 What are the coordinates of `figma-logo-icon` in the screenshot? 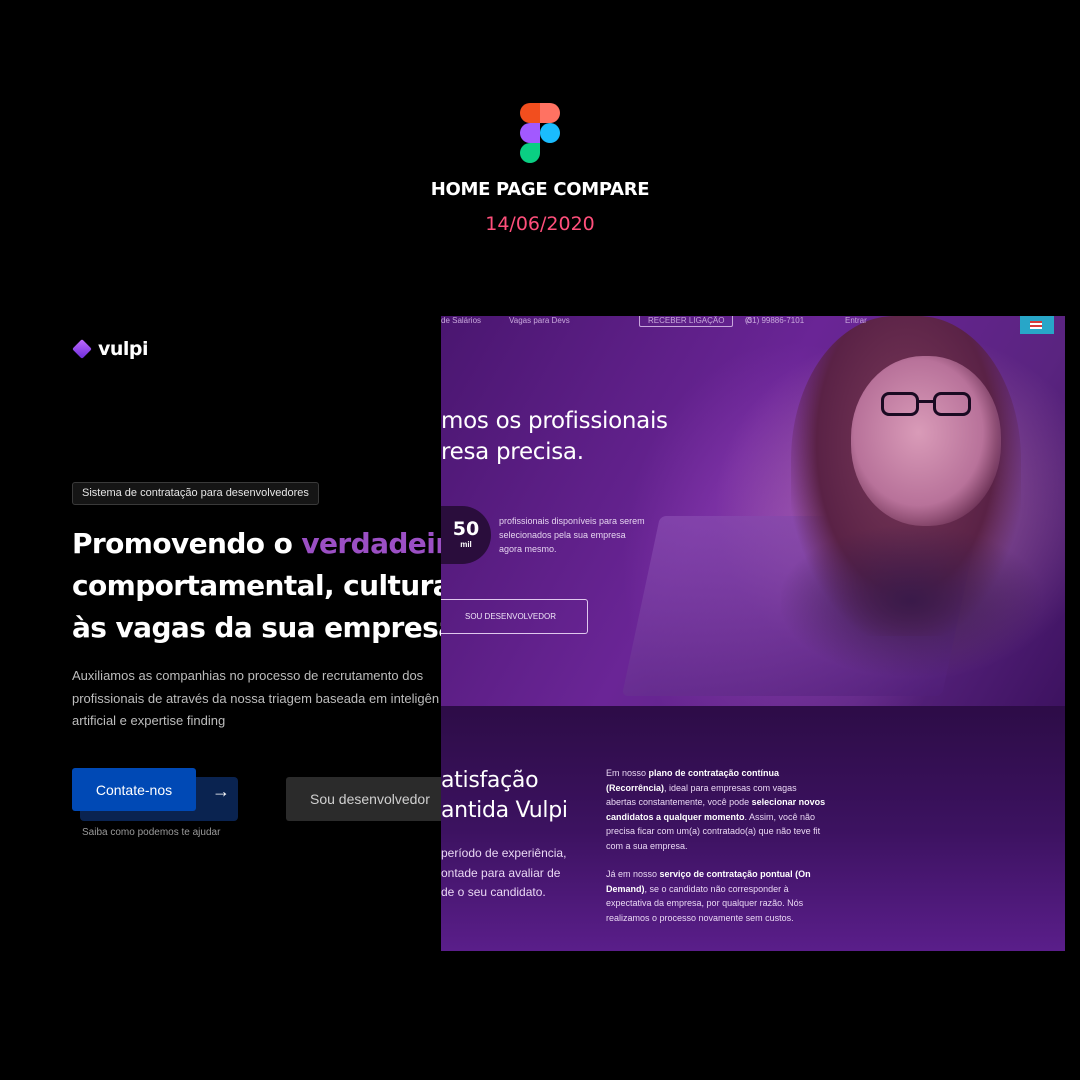 It's located at (540, 133).